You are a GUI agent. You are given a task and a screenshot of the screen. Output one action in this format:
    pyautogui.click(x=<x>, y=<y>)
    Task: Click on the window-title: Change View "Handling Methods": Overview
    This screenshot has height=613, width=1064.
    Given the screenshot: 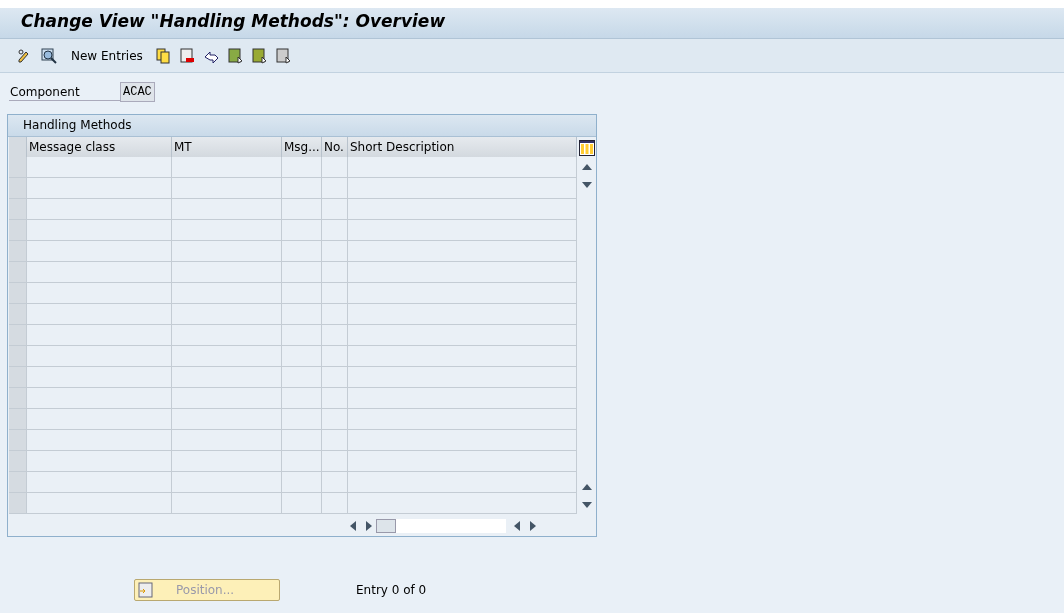 What is the action you would take?
    pyautogui.click(x=233, y=20)
    